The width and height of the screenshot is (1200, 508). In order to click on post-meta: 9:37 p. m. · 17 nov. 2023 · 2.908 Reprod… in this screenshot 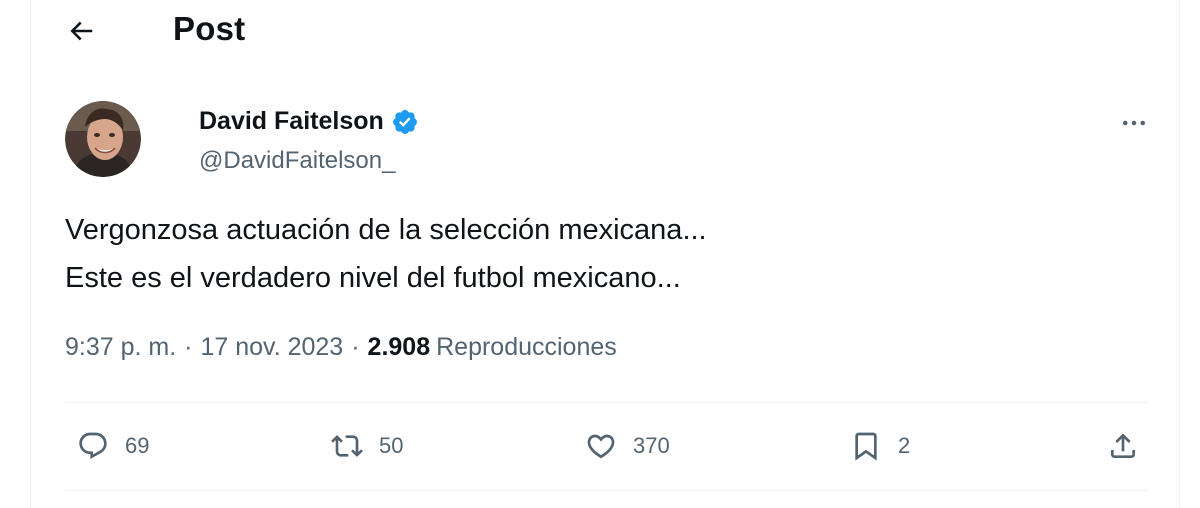, I will do `click(341, 347)`.